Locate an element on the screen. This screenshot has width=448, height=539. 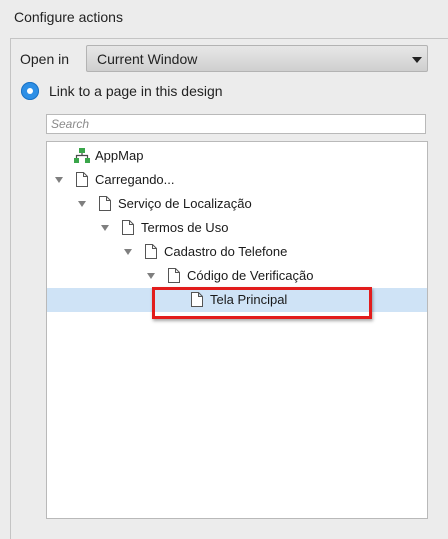
tree-row: Cadastro do Telefone is located at coordinates (237, 252).